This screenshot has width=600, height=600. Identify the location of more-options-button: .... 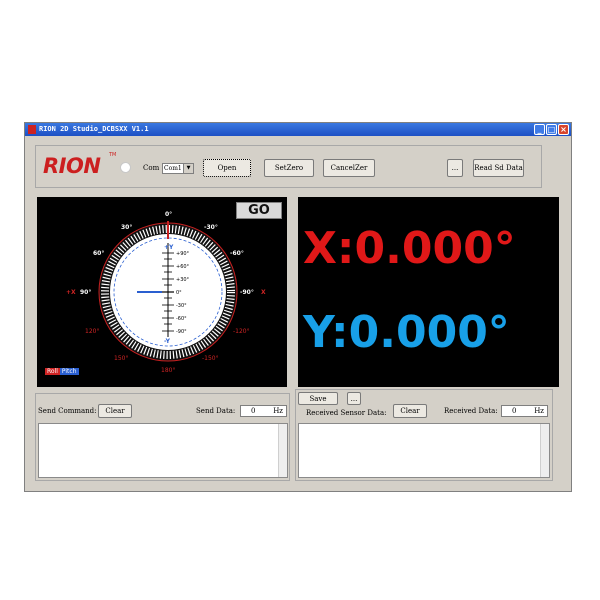
(455, 168).